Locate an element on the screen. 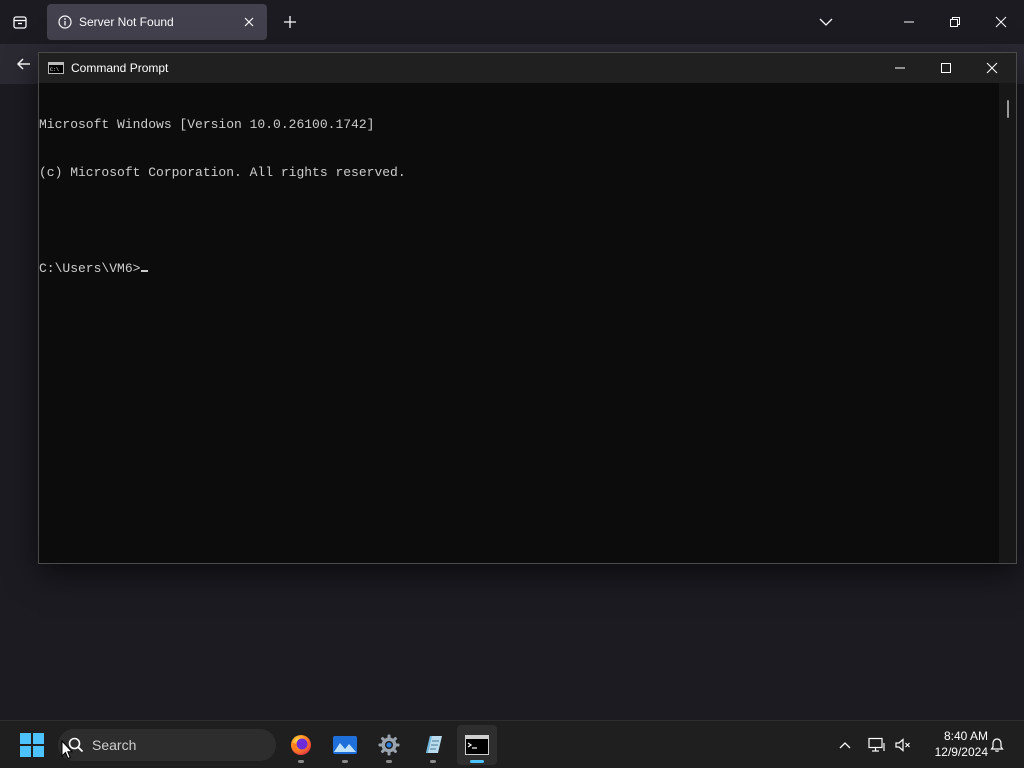  taskbar-app-settings is located at coordinates (389, 745).